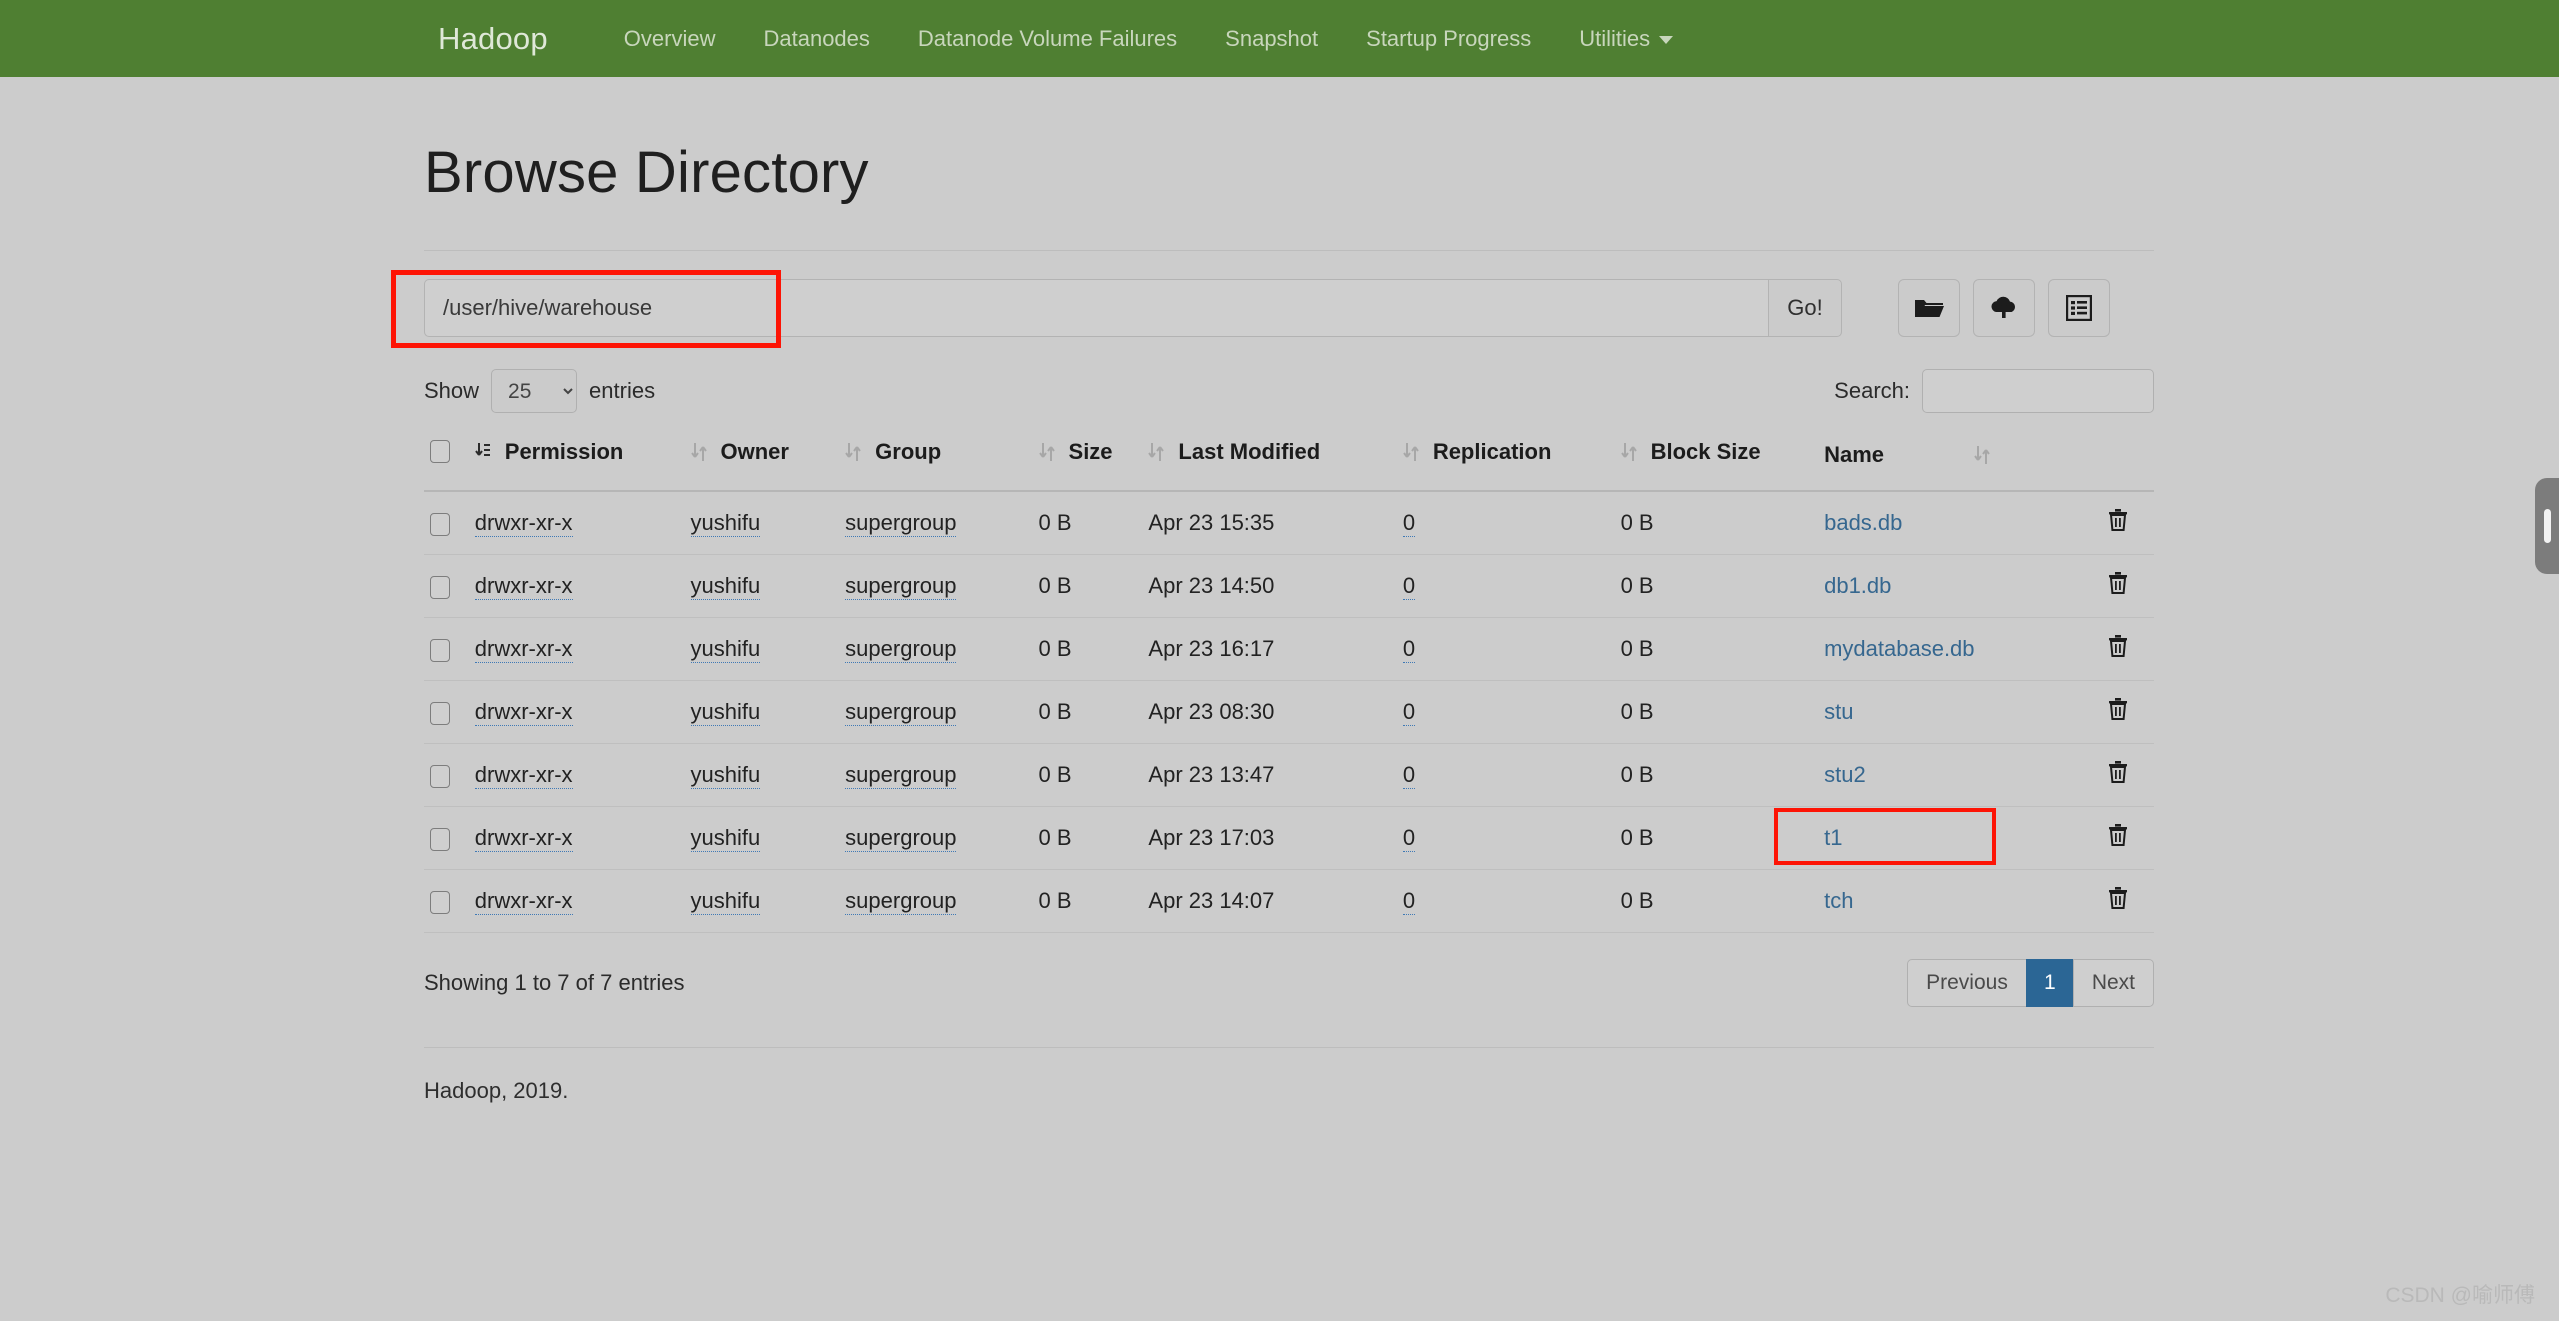 This screenshot has width=2559, height=1321. I want to click on select-all-checkbox, so click(440, 451).